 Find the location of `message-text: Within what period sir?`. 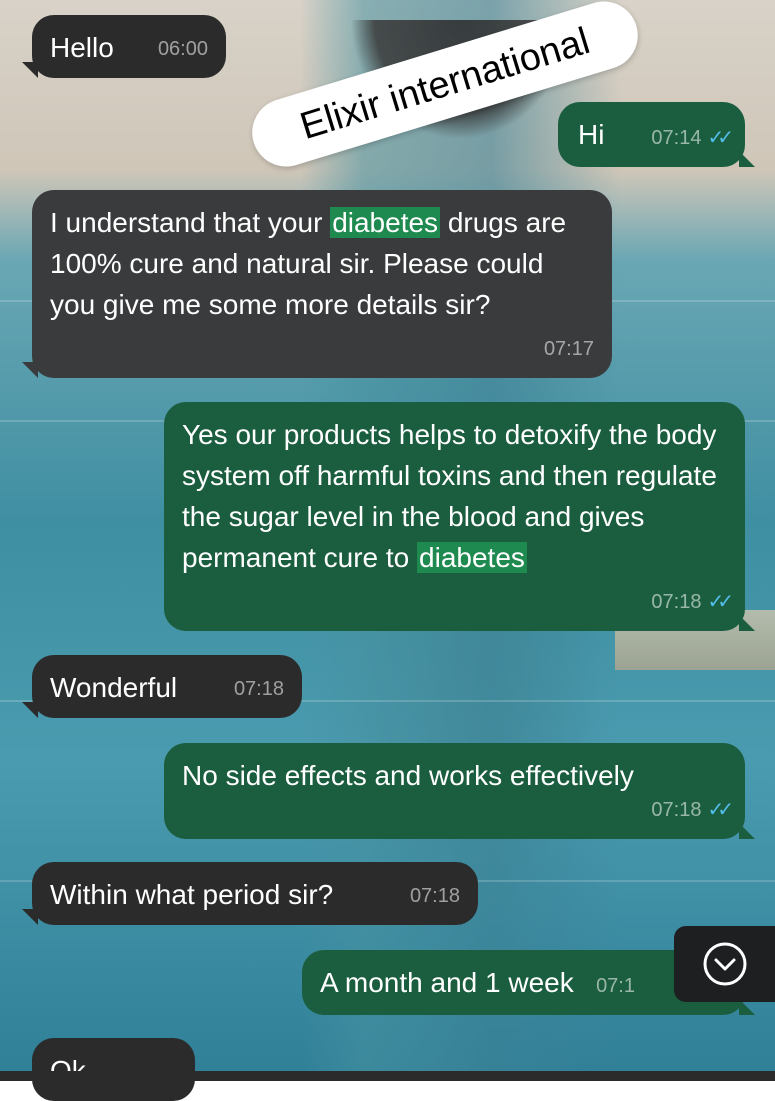

message-text: Within what period sir? is located at coordinates (192, 894).